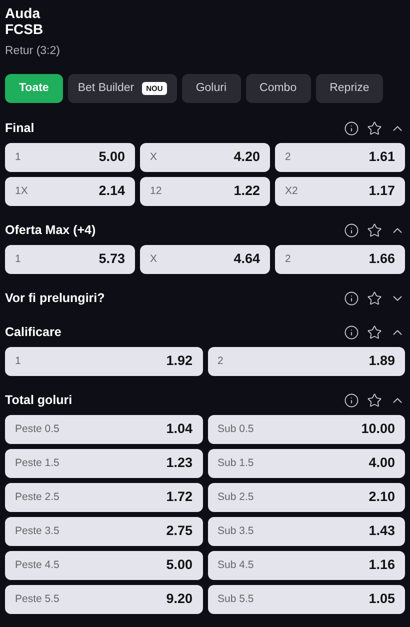 Image resolution: width=410 pixels, height=627 pixels. Describe the element at coordinates (306, 599) in the screenshot. I see `odds-button: Sub 5.5 1.05` at that location.